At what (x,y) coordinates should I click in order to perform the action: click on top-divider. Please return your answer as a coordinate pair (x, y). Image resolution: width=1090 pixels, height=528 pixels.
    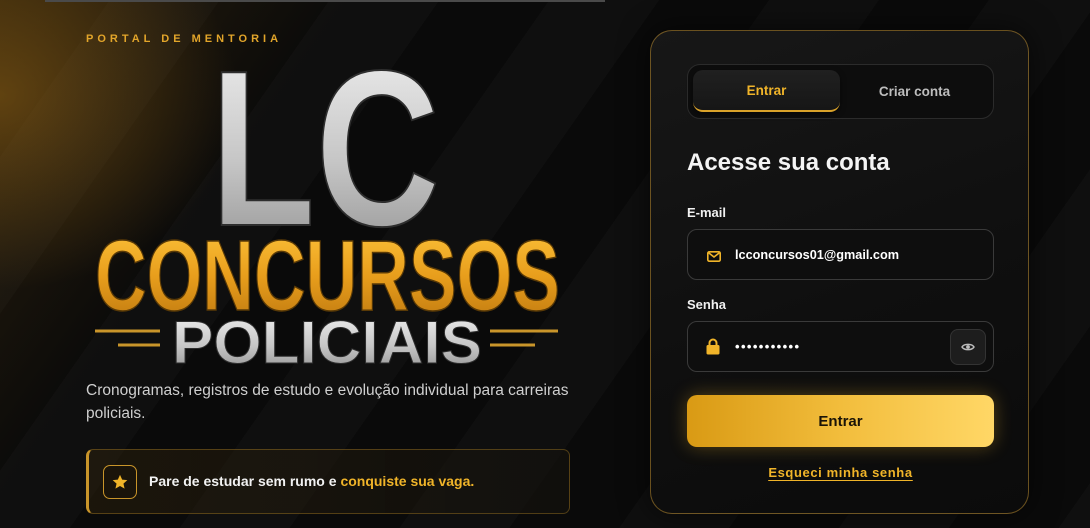
    Looking at the image, I should click on (325, 1).